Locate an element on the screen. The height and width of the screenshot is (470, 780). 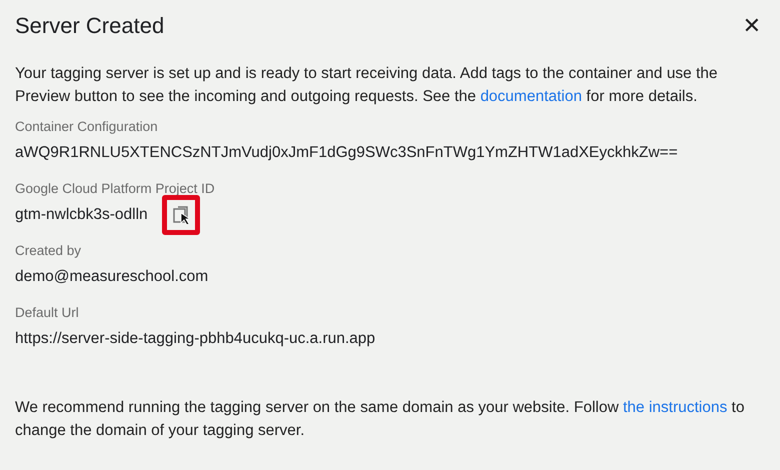
copy-icon is located at coordinates (180, 215).